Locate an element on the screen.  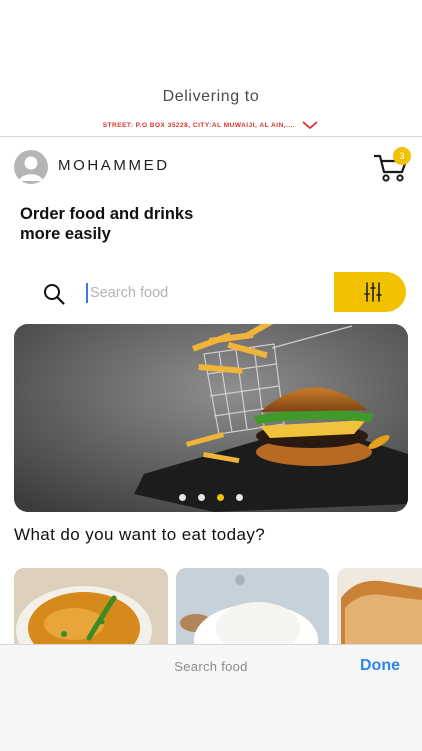
carousel-dot-active is located at coordinates (220, 497).